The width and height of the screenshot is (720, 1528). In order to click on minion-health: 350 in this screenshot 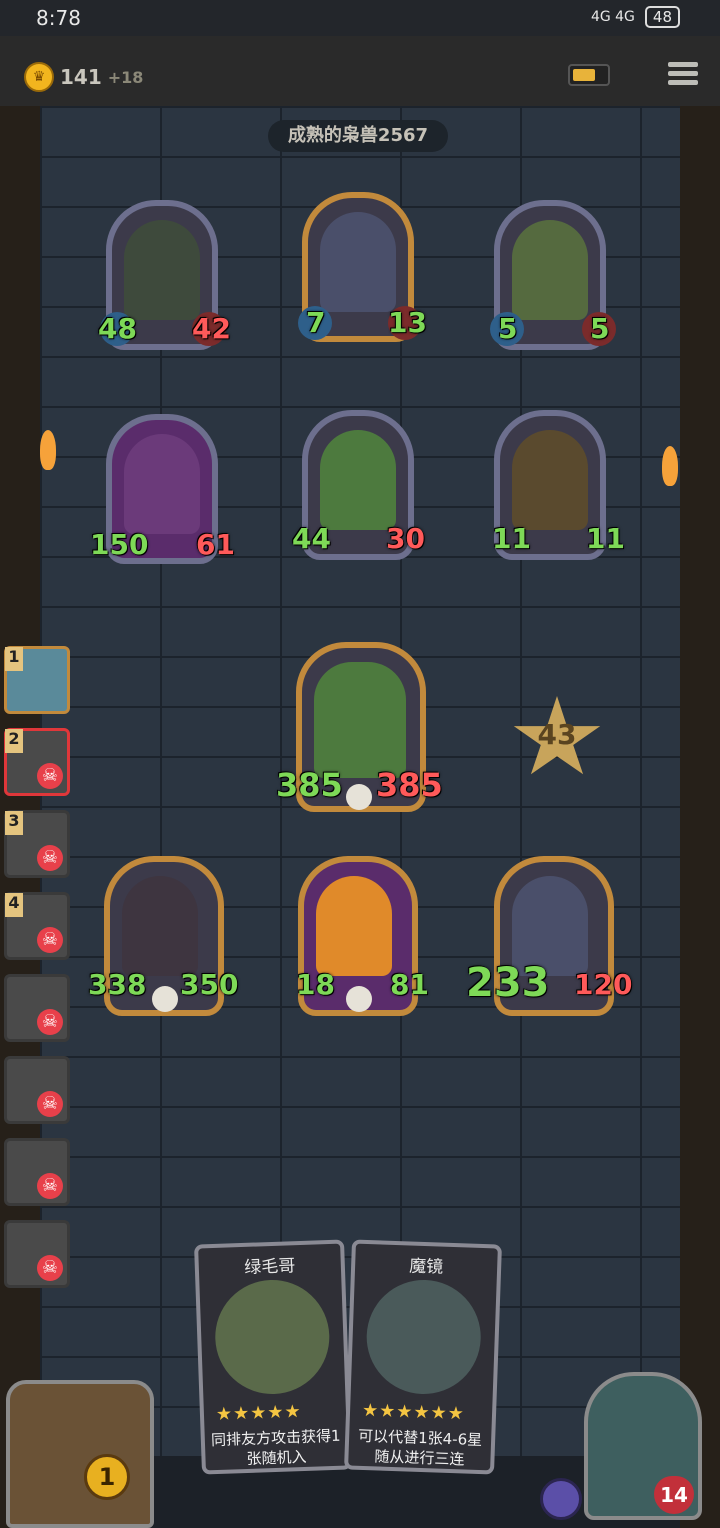, I will do `click(209, 984)`.